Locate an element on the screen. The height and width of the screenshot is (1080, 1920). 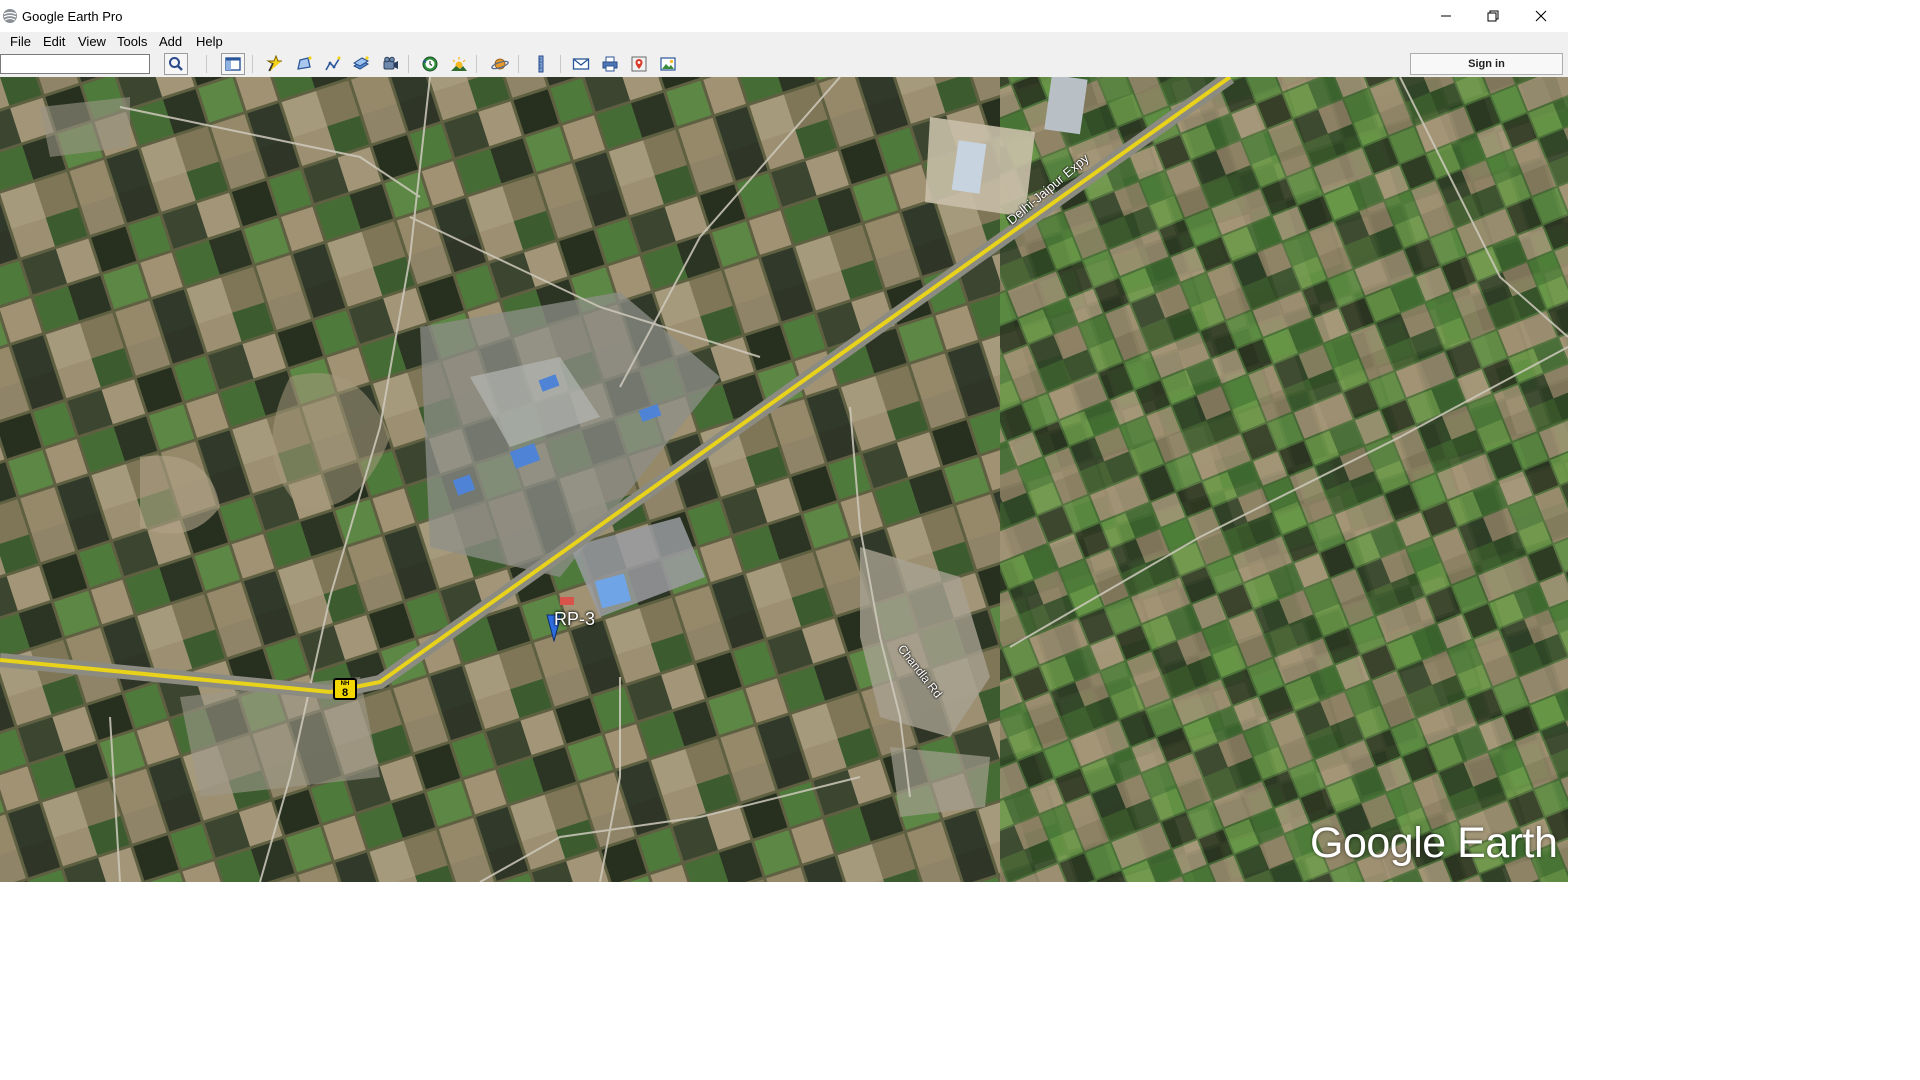
sidebar-toggle-button is located at coordinates (233, 64).